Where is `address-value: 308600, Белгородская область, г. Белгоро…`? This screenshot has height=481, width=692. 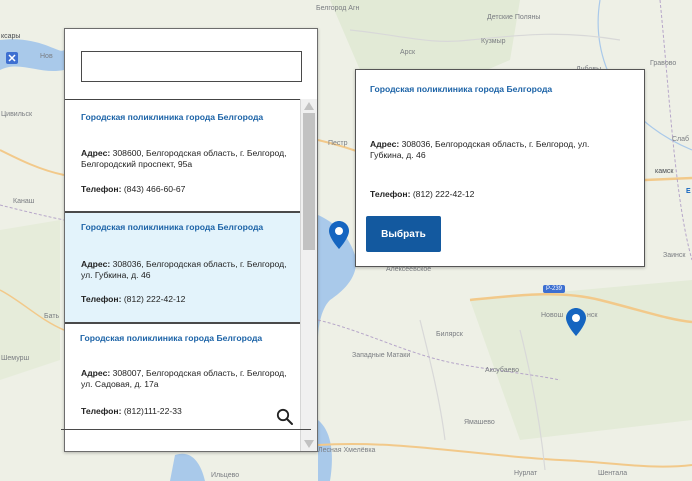
address-value: 308600, Белгородская область, г. Белгоро… is located at coordinates (184, 158).